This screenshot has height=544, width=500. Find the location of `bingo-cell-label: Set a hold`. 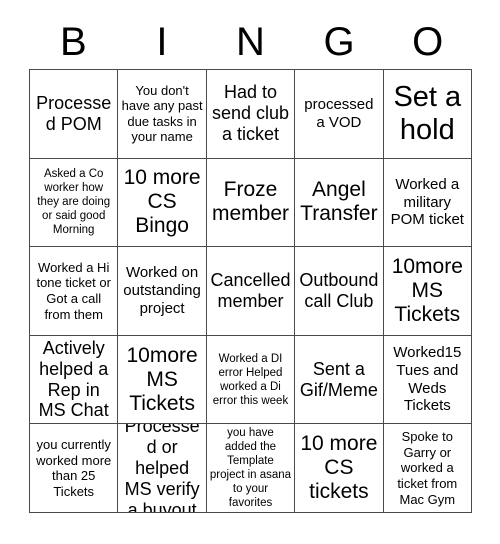

bingo-cell-label: Set a hold is located at coordinates (427, 113).